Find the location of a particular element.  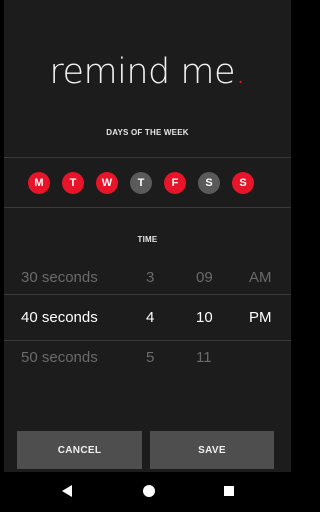

home-icon is located at coordinates (149, 491).